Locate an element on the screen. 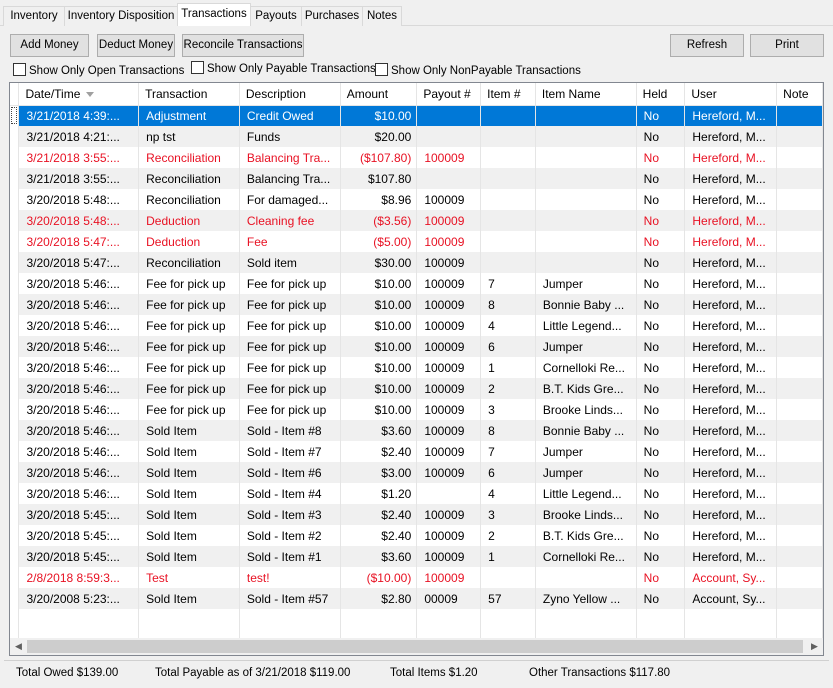 The height and width of the screenshot is (688, 833). cell-transaction: Reconciliation is located at coordinates (189, 199).